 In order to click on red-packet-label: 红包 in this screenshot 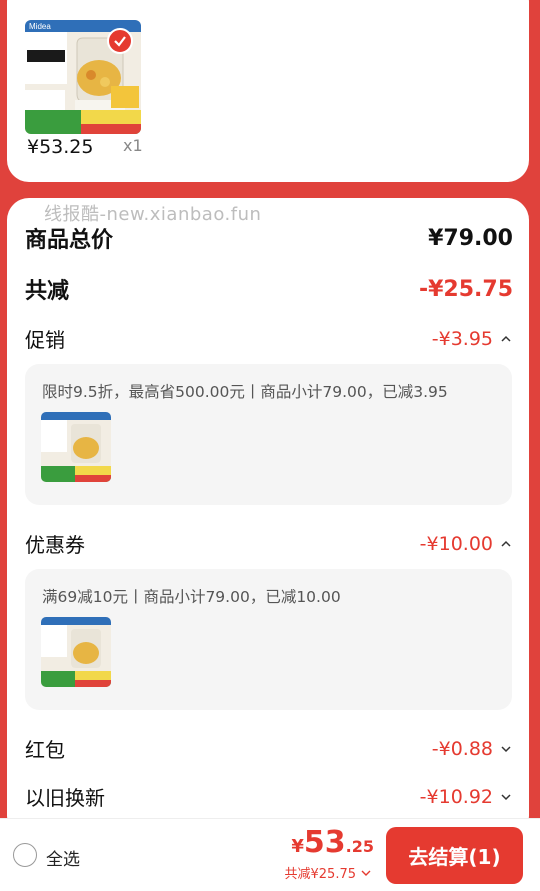, I will do `click(45, 750)`.